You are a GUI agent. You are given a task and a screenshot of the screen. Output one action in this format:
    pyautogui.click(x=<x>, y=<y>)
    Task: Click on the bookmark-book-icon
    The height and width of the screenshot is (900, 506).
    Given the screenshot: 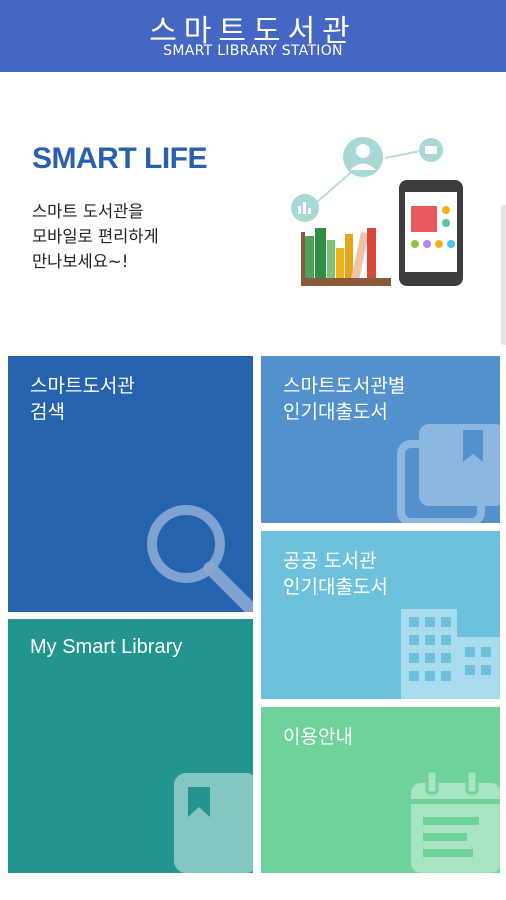 What is the action you would take?
    pyautogui.click(x=213, y=823)
    